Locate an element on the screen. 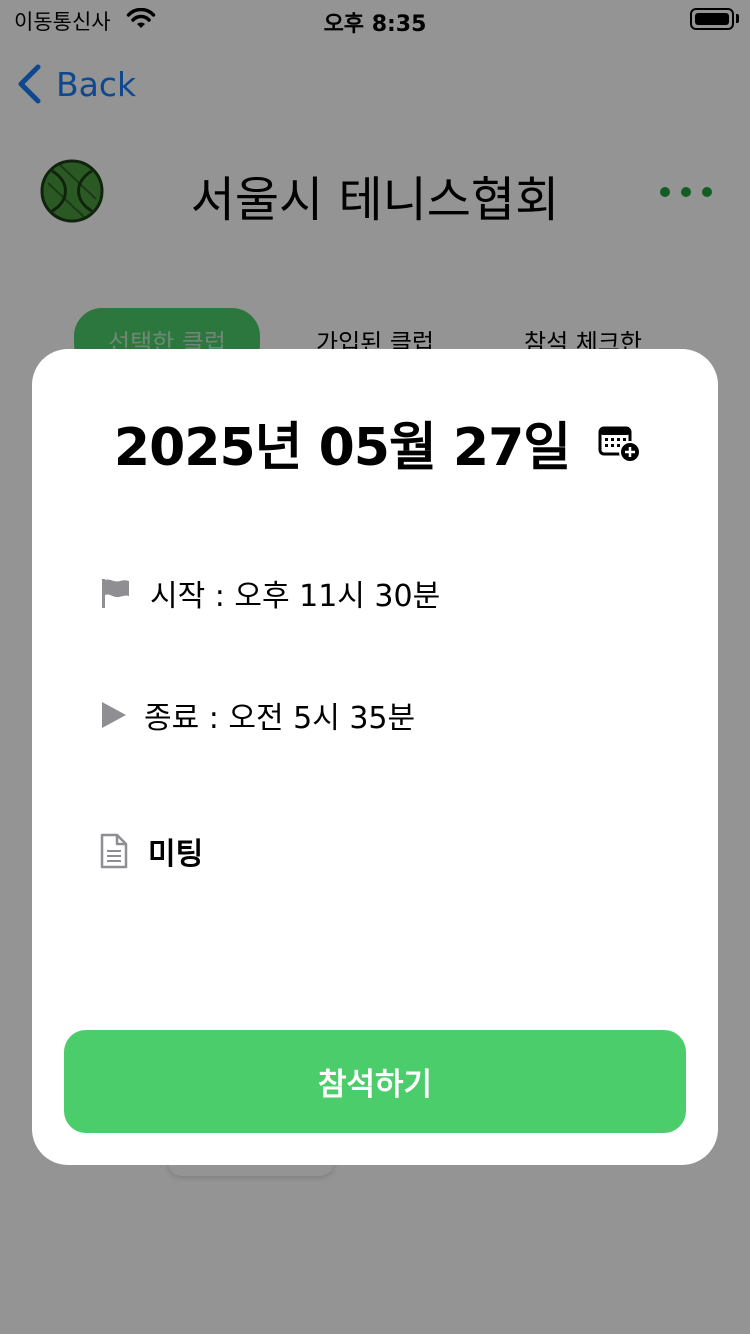 Image resolution: width=750 pixels, height=1334 pixels. end-time-row: 종료 : 오전 5시 35분 is located at coordinates (256, 715).